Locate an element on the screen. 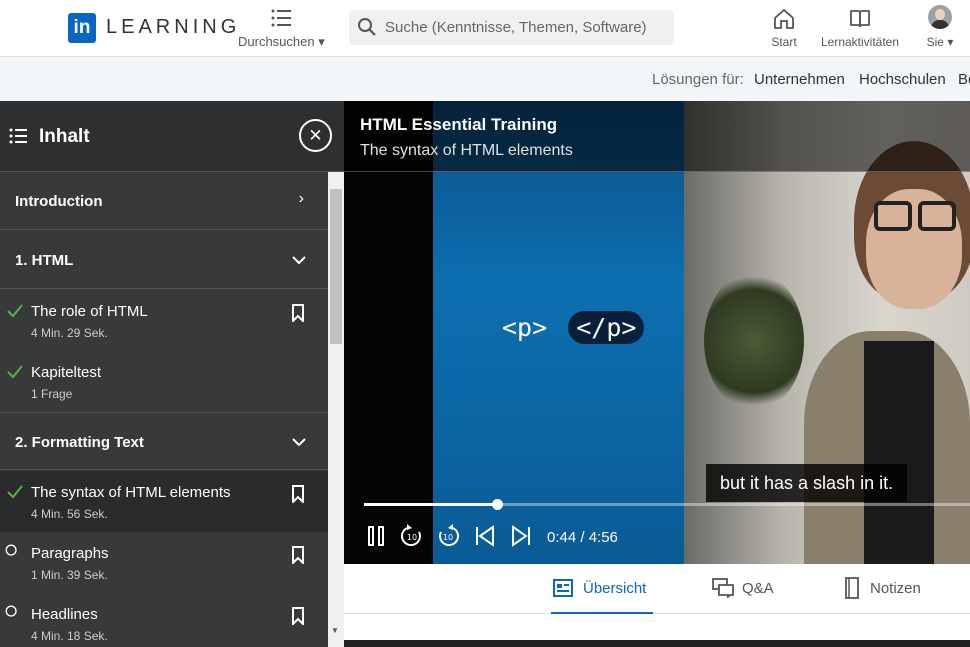 Image resolution: width=970 pixels, height=647 pixels. subtitle-caption: but it has a slash in it. is located at coordinates (807, 483).